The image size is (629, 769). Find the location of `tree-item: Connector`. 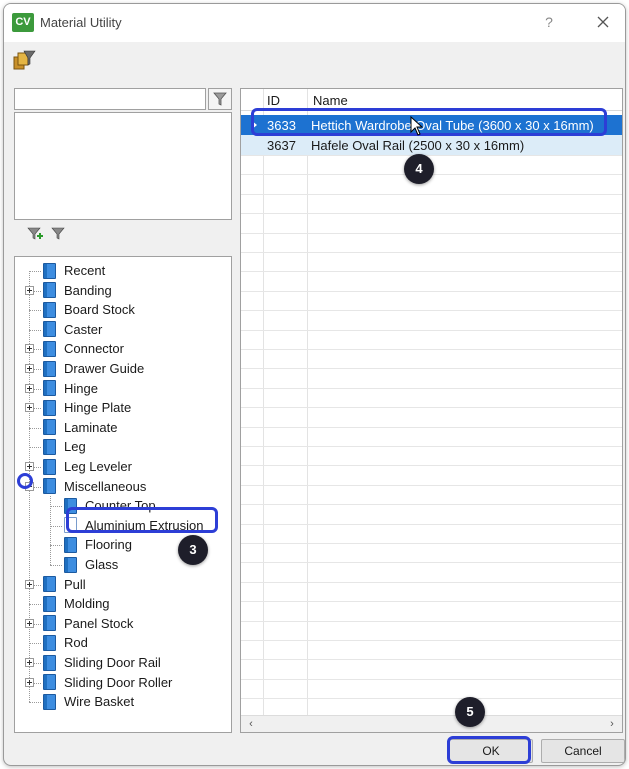

tree-item: Connector is located at coordinates (83, 348).